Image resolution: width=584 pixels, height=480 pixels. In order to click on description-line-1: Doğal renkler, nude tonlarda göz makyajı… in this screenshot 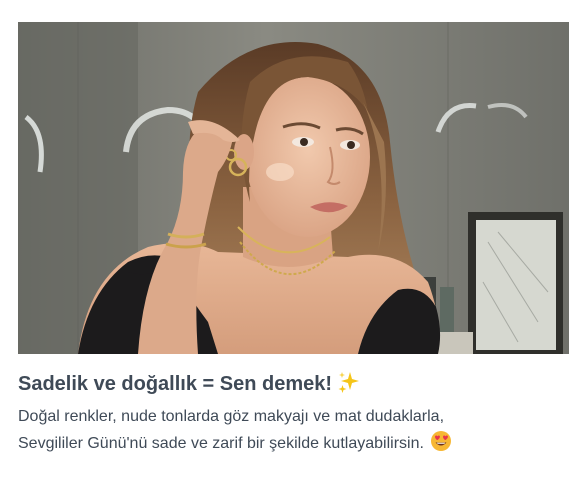, I will do `click(231, 416)`.